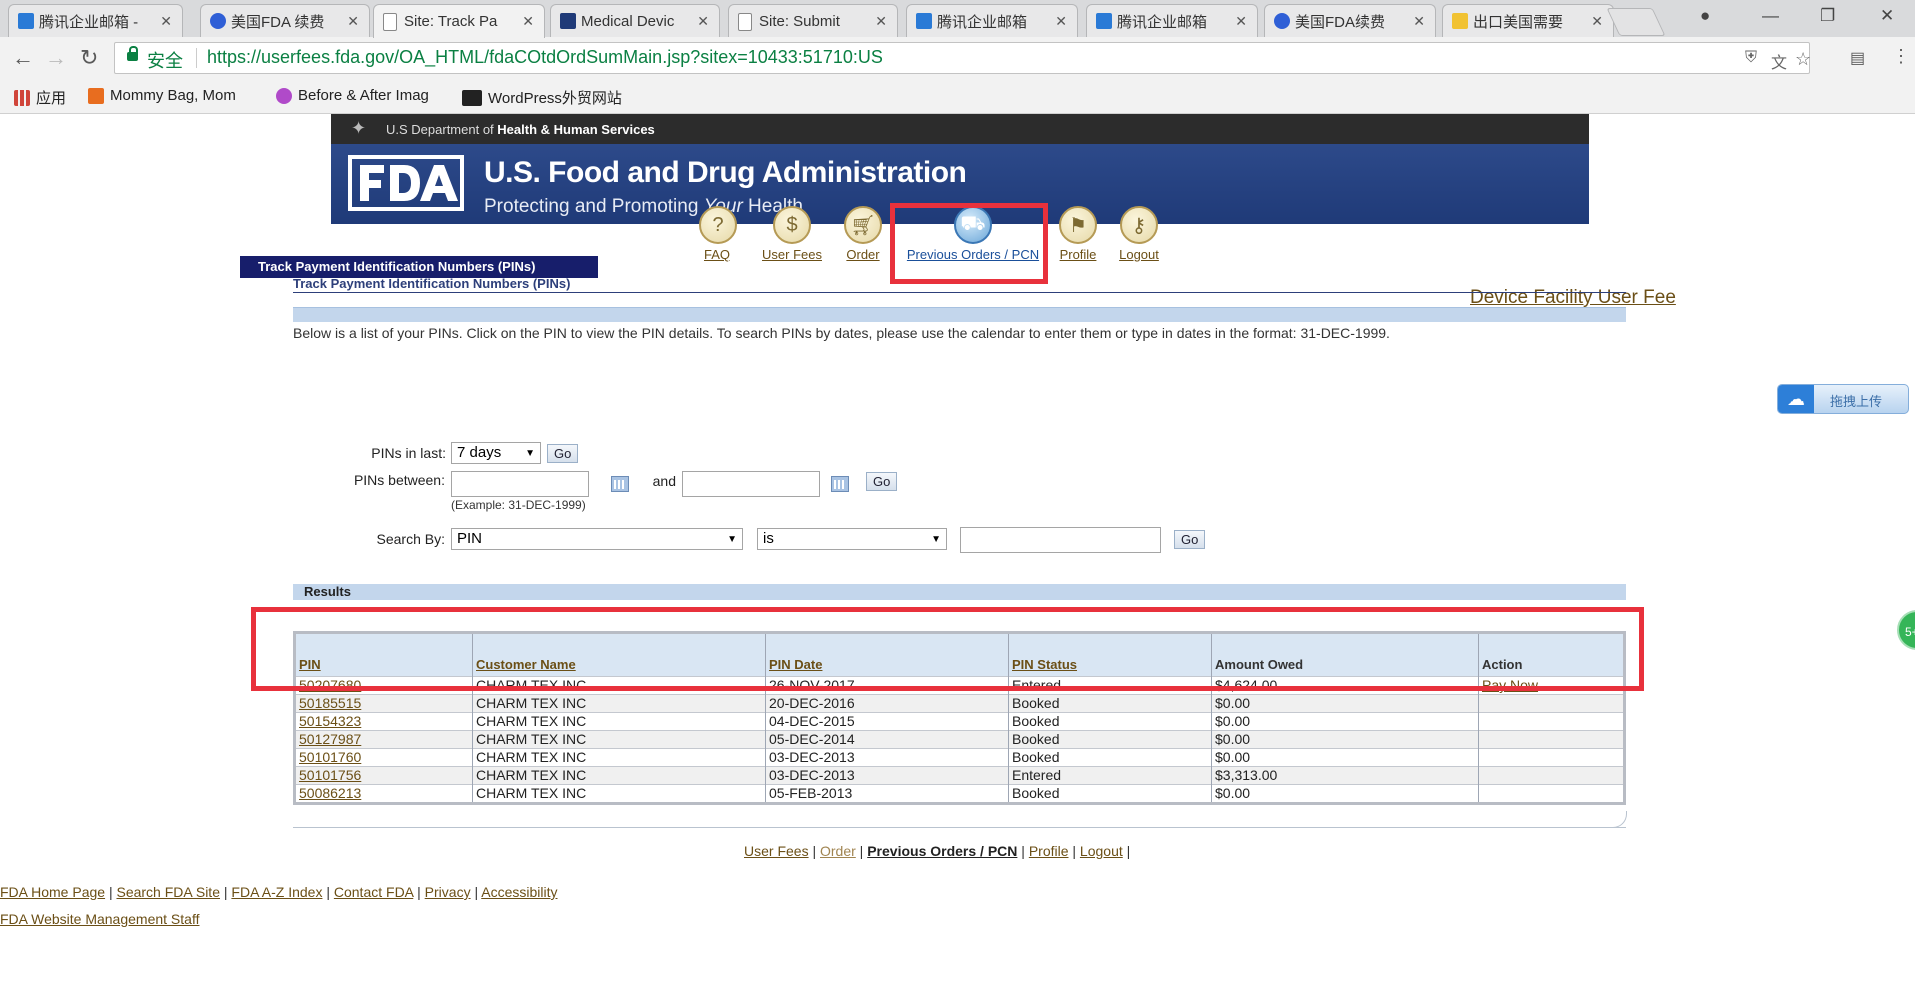  I want to click on bookmark-apps: 应用, so click(40, 97).